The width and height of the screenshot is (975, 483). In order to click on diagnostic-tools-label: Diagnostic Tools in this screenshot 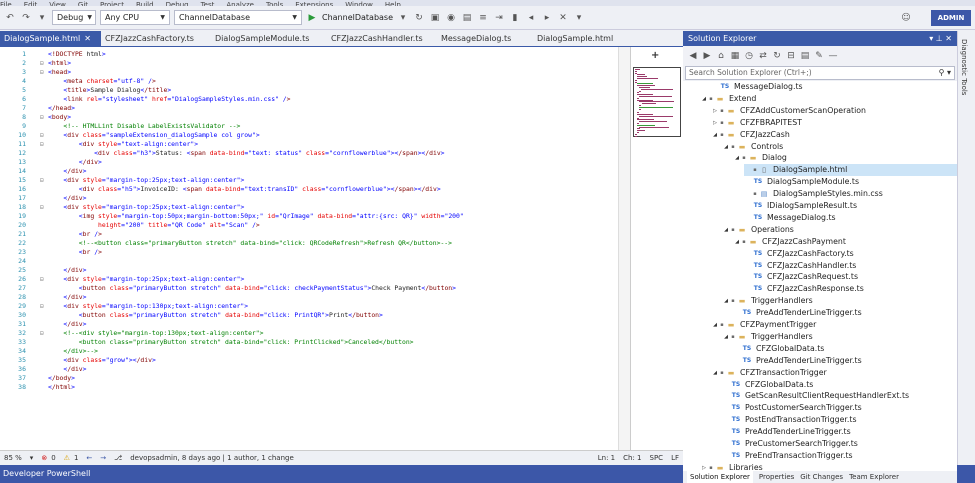, I will do `click(964, 67)`.